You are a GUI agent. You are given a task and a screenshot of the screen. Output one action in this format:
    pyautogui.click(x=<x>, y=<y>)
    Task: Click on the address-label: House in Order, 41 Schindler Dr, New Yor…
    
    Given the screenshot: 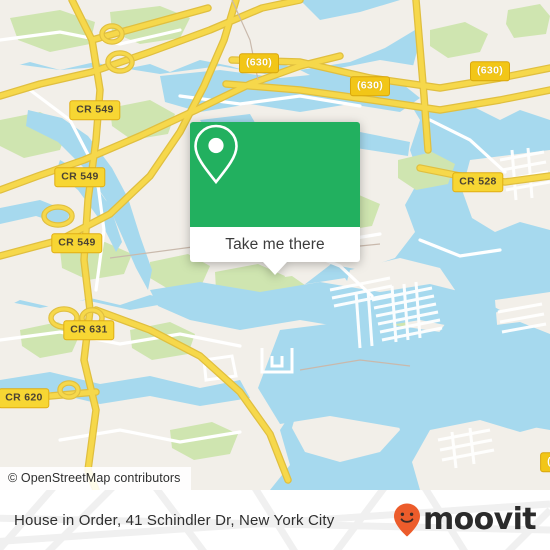 What is the action you would take?
    pyautogui.click(x=174, y=520)
    